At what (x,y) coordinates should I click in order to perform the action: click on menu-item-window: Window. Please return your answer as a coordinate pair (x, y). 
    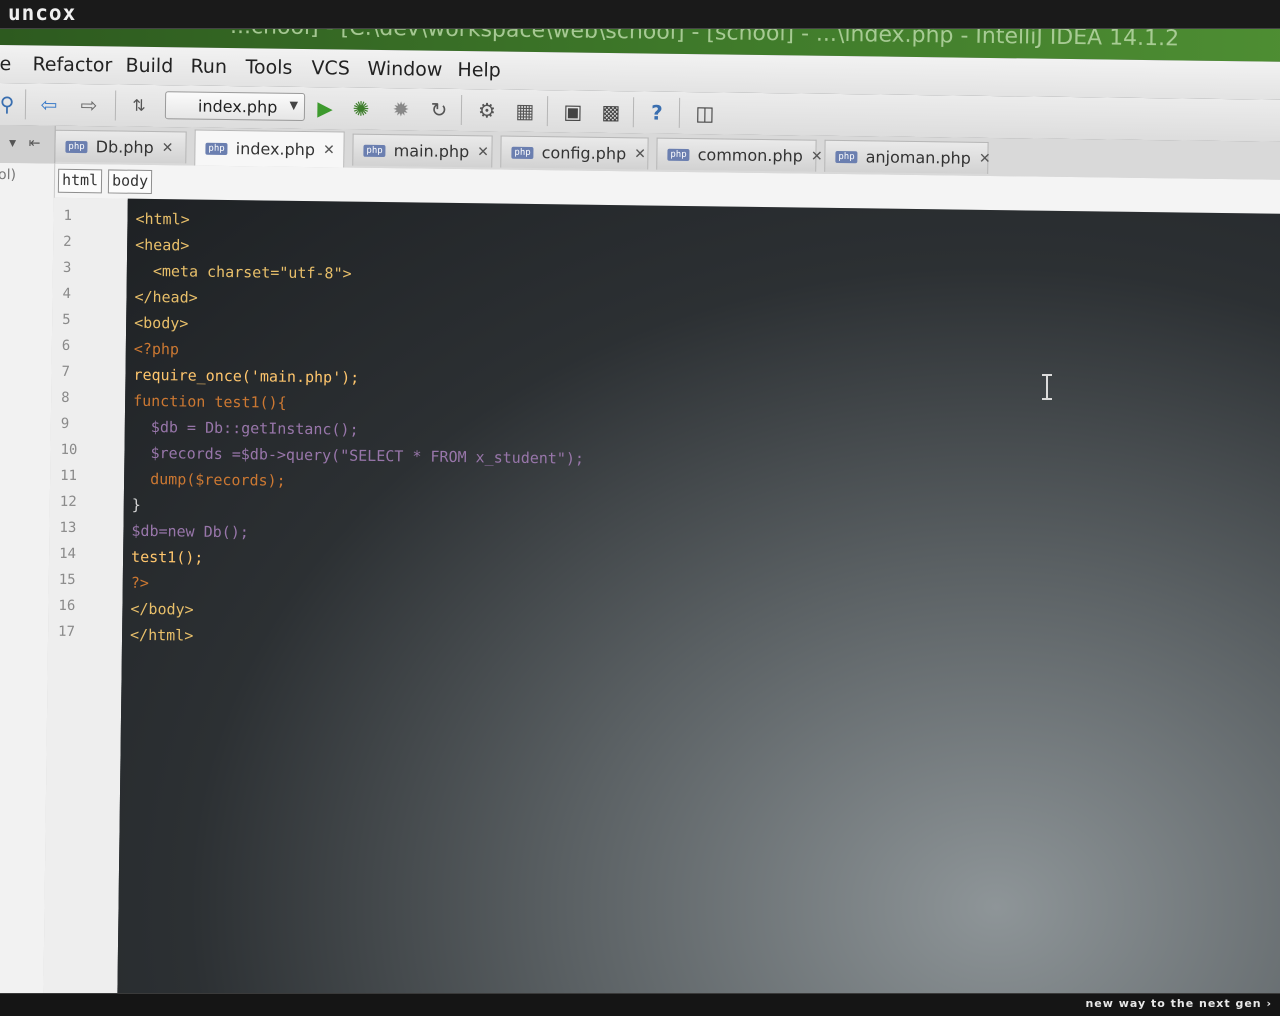
    Looking at the image, I should click on (404, 69).